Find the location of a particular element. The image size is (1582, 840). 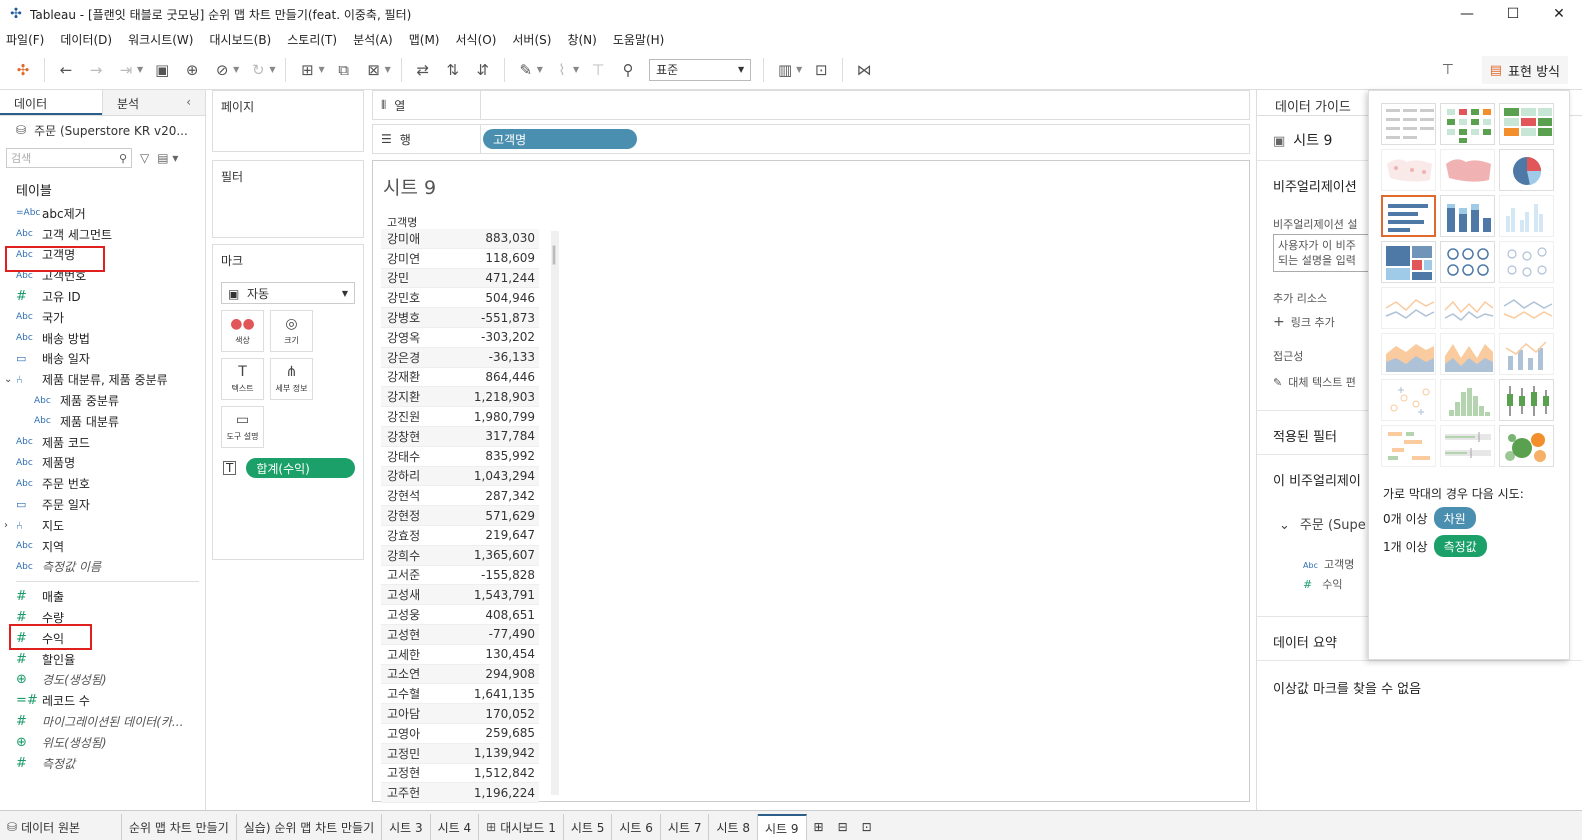

size-button: ◎ 크기 is located at coordinates (291, 331).